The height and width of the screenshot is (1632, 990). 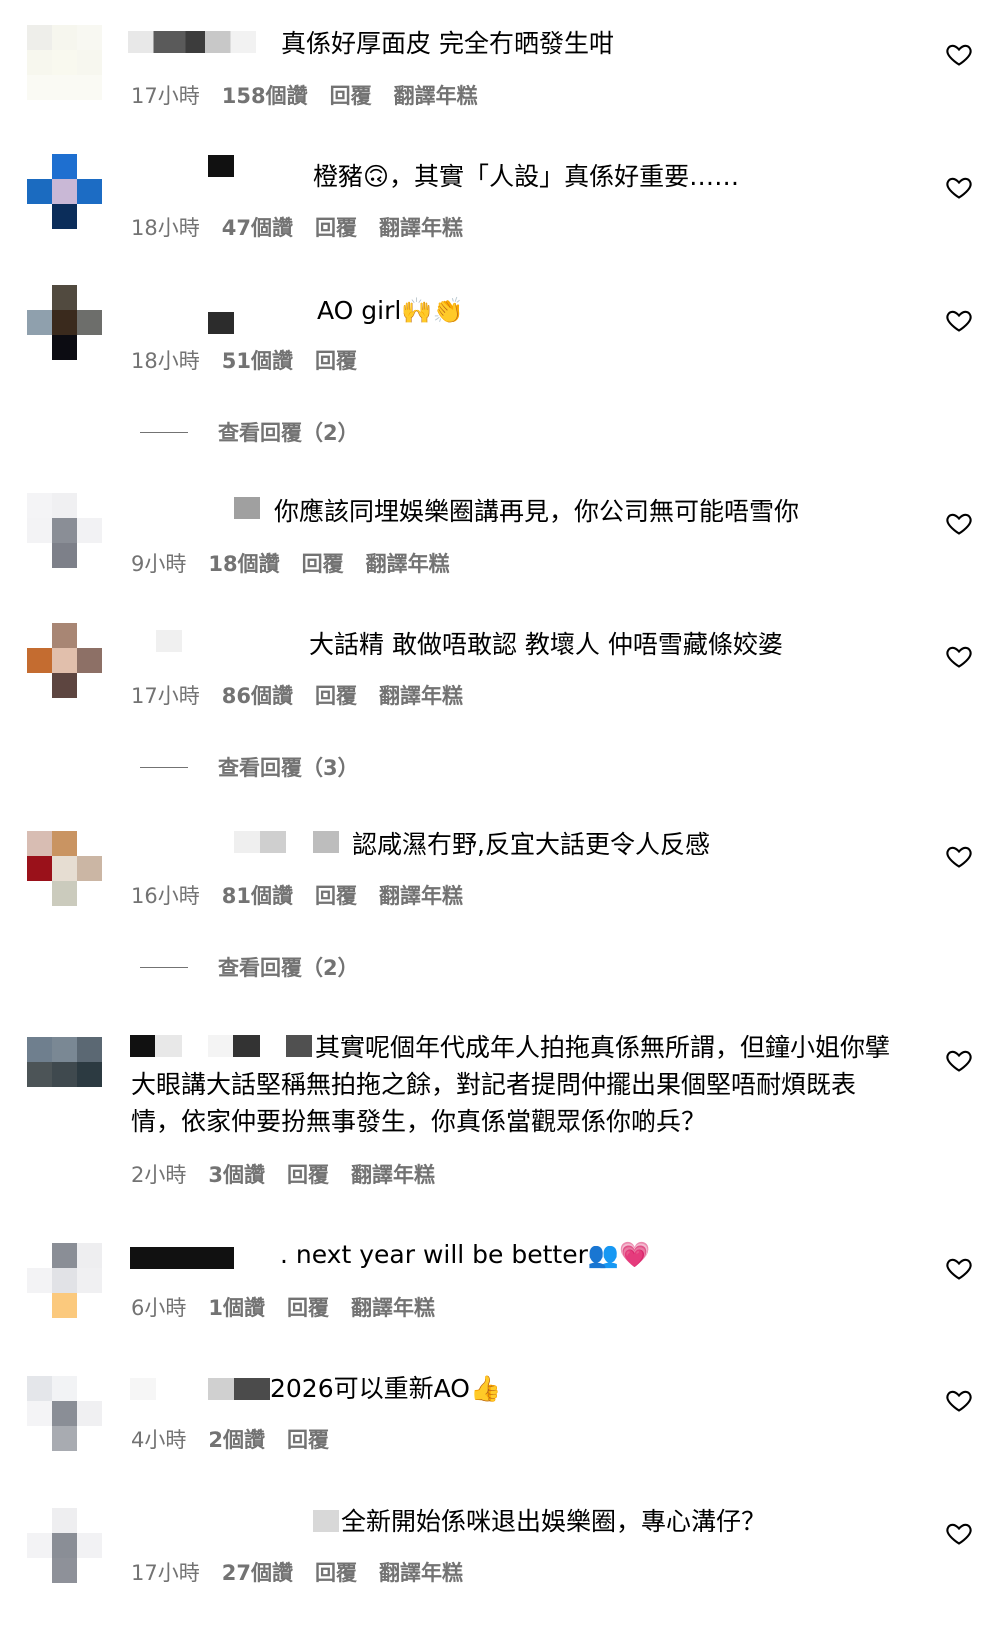 What do you see at coordinates (257, 227) in the screenshot?
I see `like-count: 47個讚` at bounding box center [257, 227].